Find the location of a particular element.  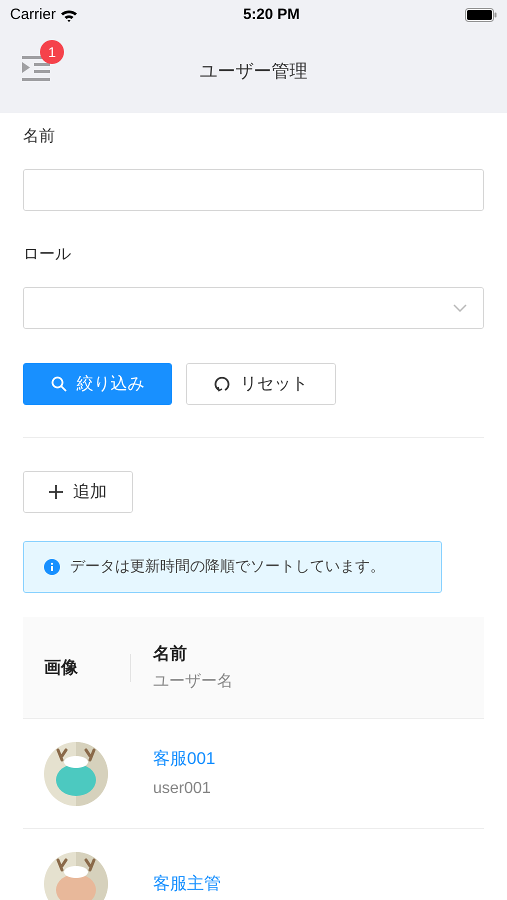

add-button: 追加 is located at coordinates (78, 492).